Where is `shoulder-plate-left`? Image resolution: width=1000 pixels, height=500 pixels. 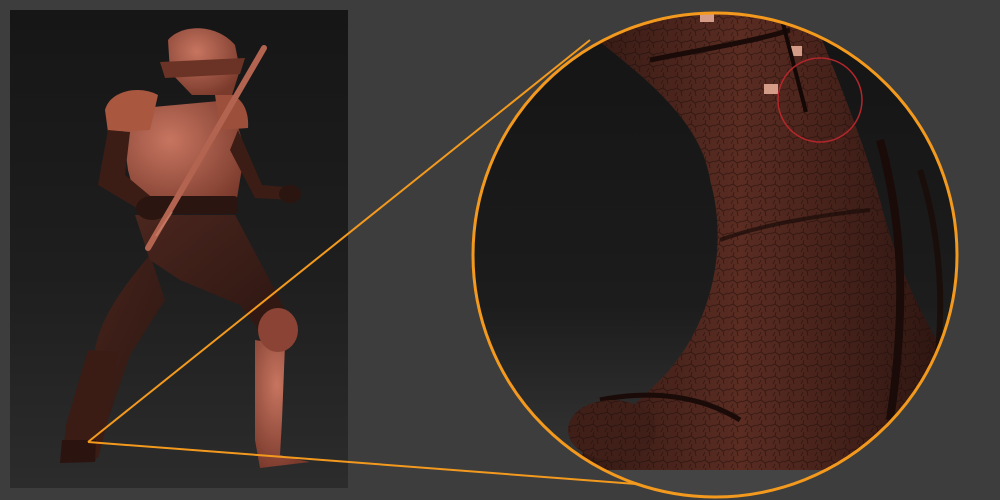 shoulder-plate-left is located at coordinates (131, 111).